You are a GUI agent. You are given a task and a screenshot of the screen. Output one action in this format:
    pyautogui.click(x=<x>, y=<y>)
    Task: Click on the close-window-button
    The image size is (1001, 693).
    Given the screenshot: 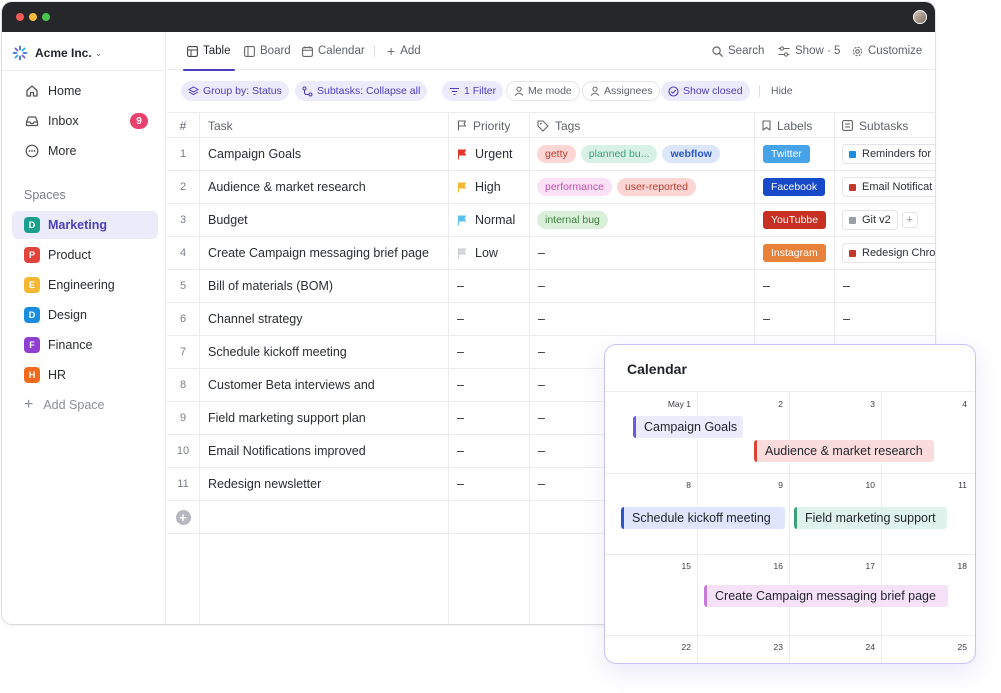 What is the action you would take?
    pyautogui.click(x=20, y=17)
    